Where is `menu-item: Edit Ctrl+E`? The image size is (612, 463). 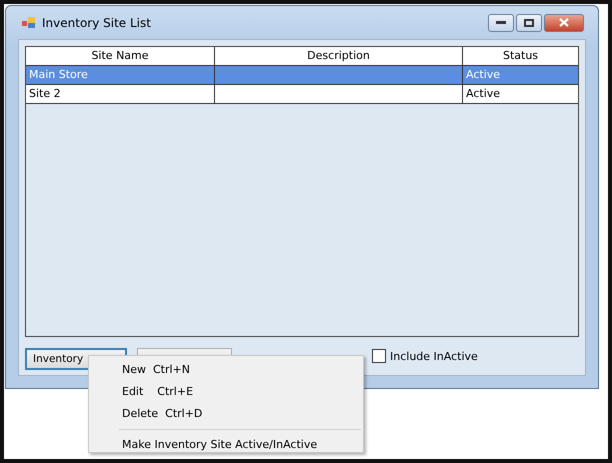
menu-item: Edit Ctrl+E is located at coordinates (226, 392).